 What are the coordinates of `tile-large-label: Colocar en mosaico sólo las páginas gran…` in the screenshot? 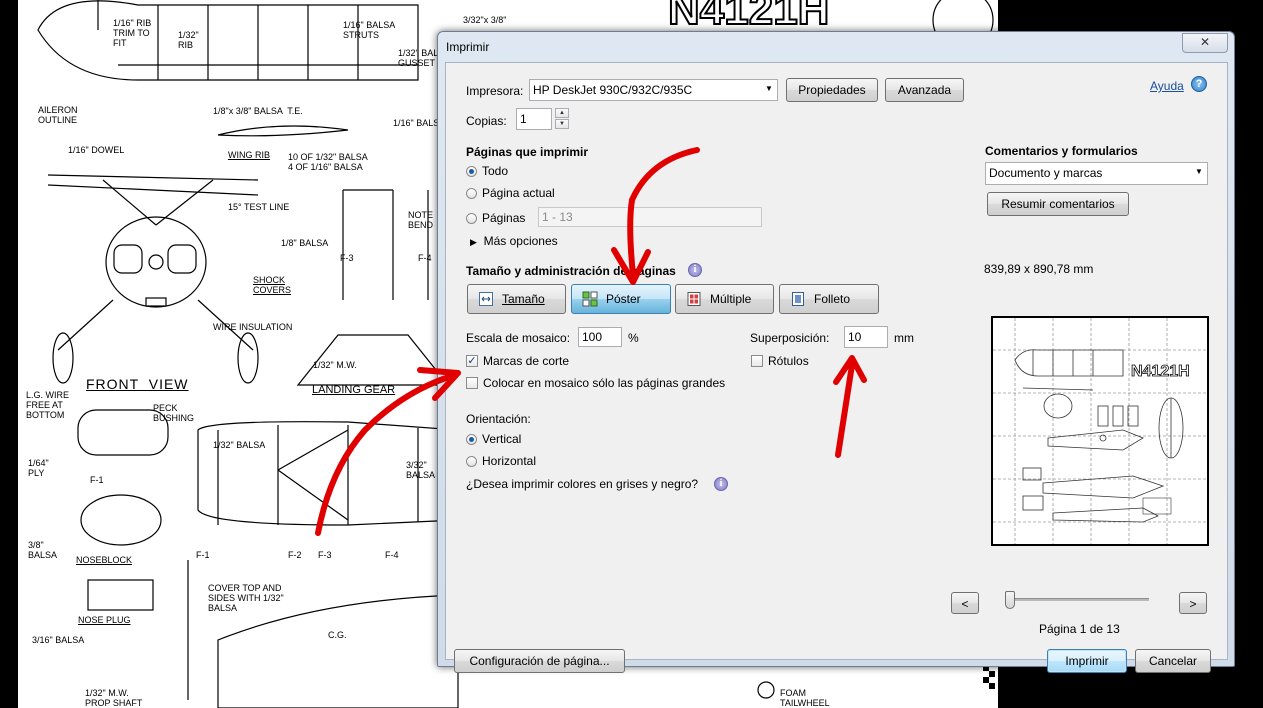 It's located at (604, 383).